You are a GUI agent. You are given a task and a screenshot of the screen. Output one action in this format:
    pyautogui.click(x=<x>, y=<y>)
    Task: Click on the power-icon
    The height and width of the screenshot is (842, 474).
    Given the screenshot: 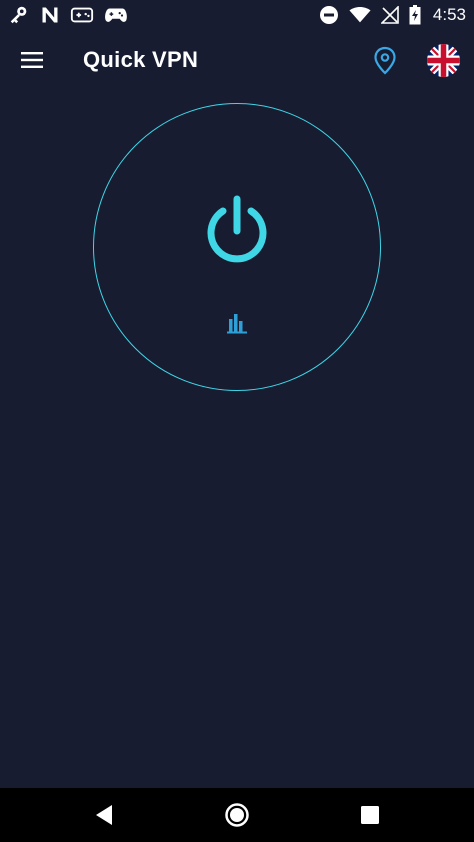 What is the action you would take?
    pyautogui.click(x=237, y=230)
    